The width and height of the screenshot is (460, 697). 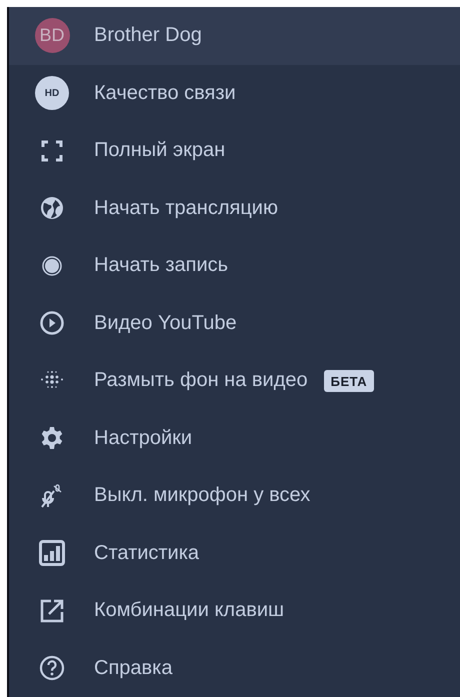 What do you see at coordinates (52, 553) in the screenshot?
I see `bar-chart-icon` at bounding box center [52, 553].